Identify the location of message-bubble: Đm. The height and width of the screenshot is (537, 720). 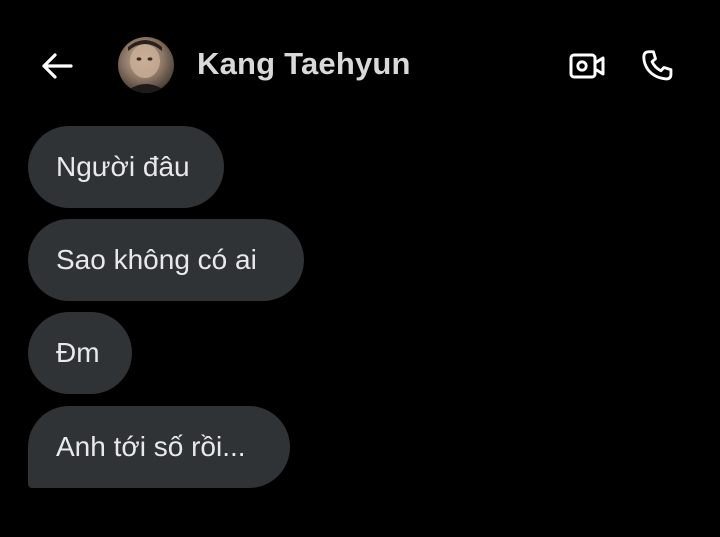
(80, 353).